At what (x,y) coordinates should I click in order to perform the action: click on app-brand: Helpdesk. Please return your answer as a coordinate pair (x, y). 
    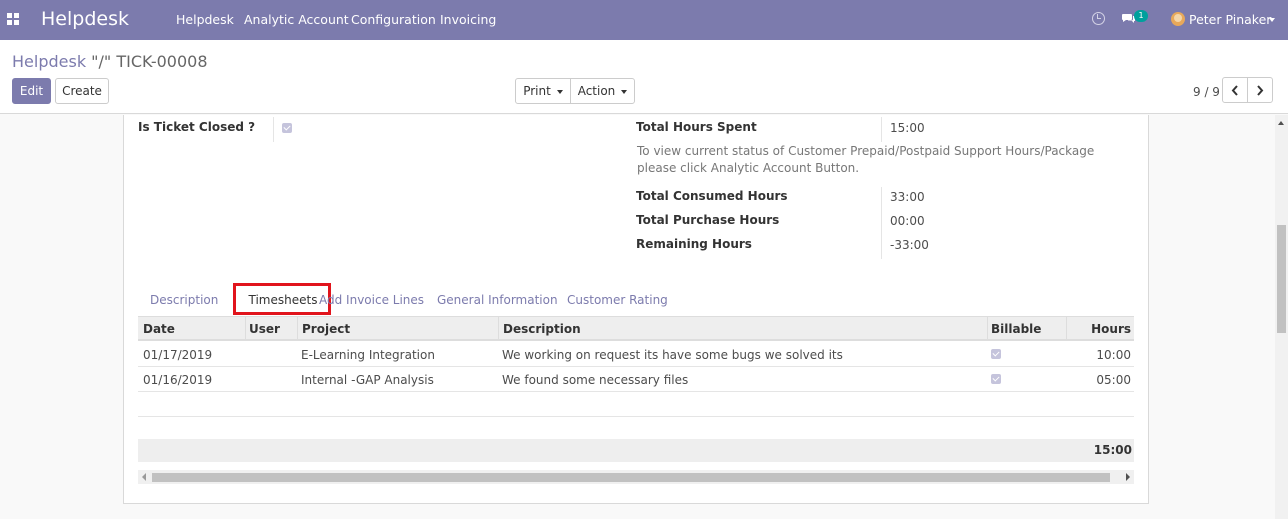
    Looking at the image, I should click on (85, 19).